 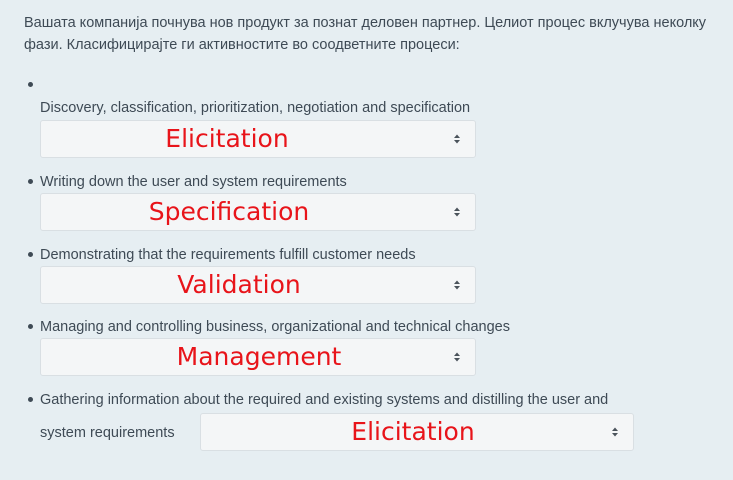 I want to click on answer-select-4: Management, so click(x=258, y=357).